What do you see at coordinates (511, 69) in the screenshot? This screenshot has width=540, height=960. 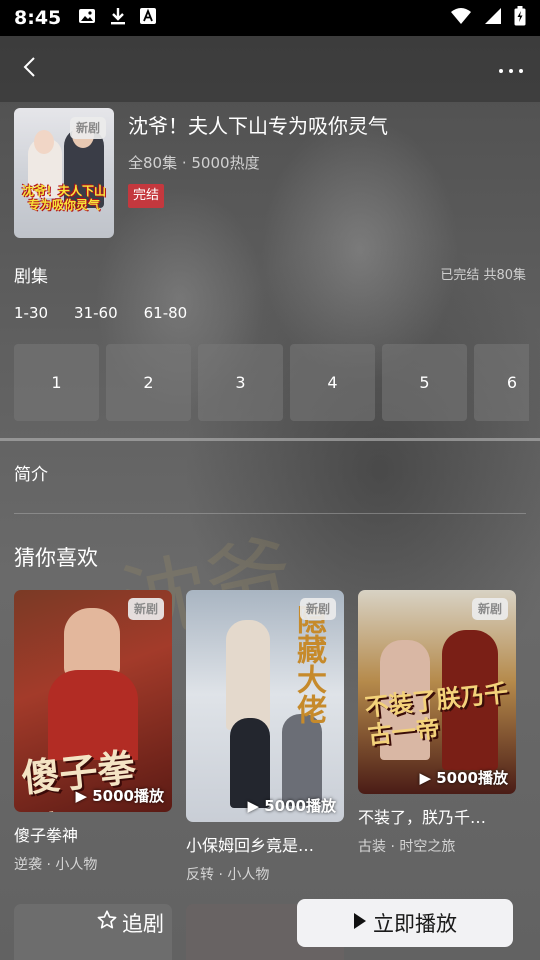 I see `more-horizontal-icon` at bounding box center [511, 69].